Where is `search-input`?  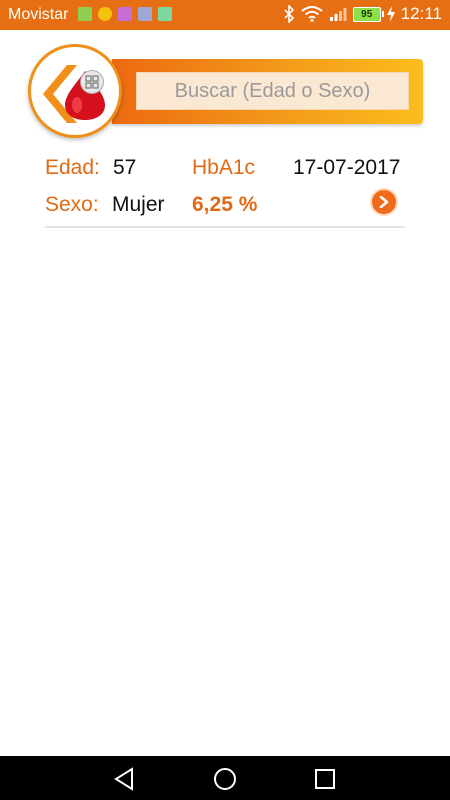 search-input is located at coordinates (272, 91).